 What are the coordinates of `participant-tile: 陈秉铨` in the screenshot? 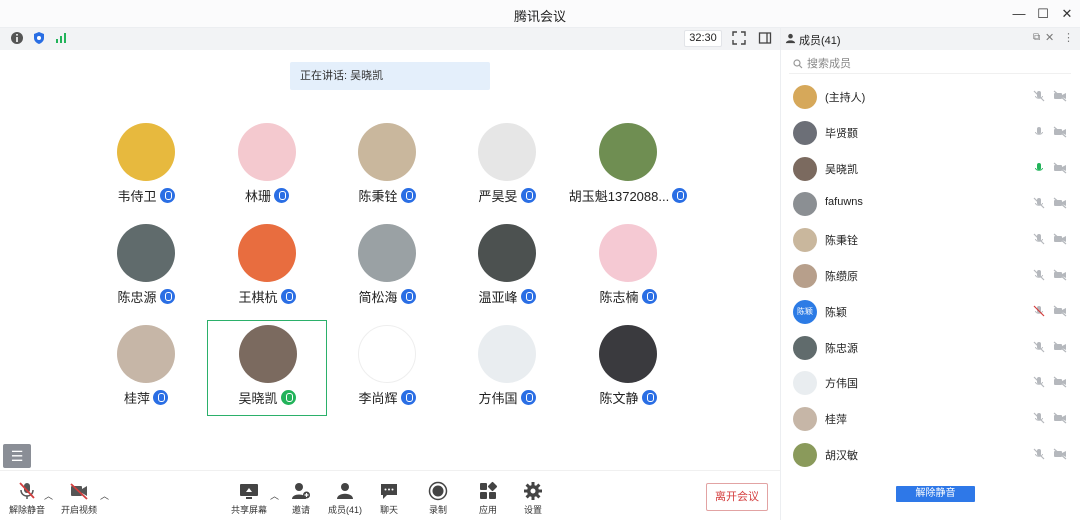 It's located at (387, 173).